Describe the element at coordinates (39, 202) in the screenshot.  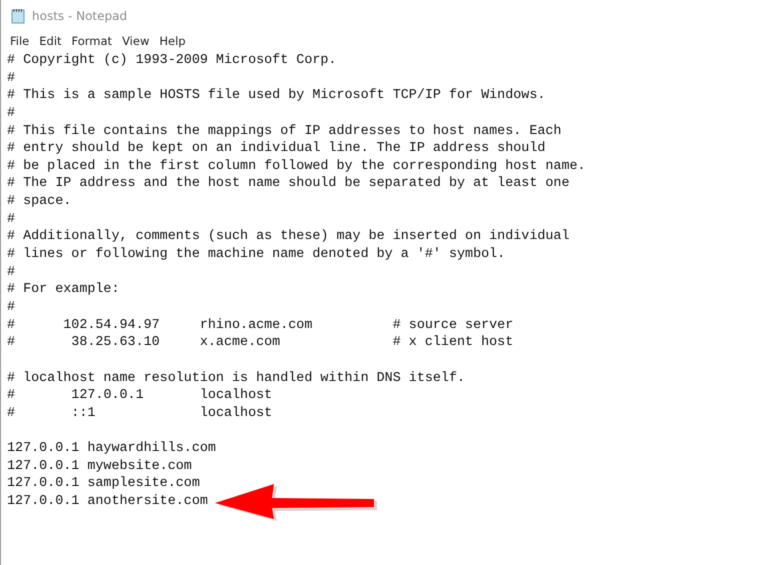
I see `text-line: # space.` at that location.